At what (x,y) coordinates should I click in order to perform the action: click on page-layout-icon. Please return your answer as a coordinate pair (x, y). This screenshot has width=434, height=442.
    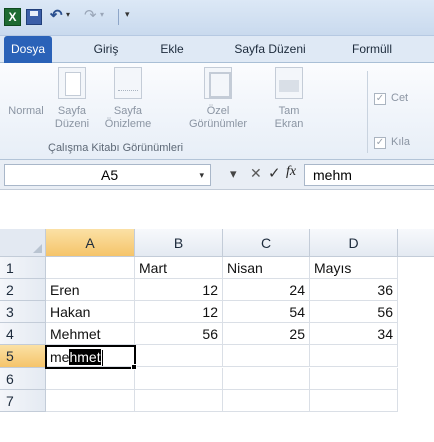
    Looking at the image, I should click on (72, 83).